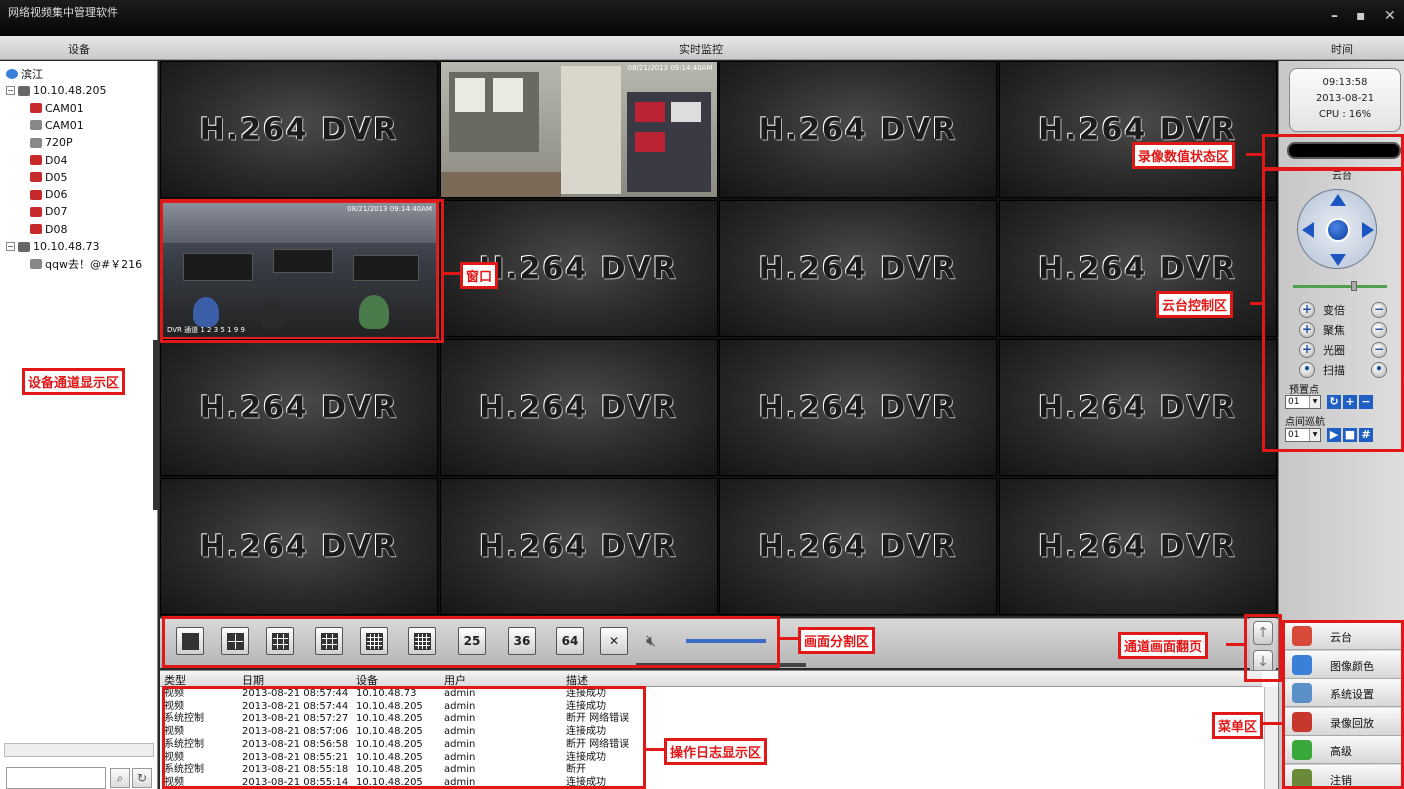 This screenshot has height=789, width=1404. Describe the element at coordinates (716, 751) in the screenshot. I see `anno-log-area: 操作日志显示区` at that location.